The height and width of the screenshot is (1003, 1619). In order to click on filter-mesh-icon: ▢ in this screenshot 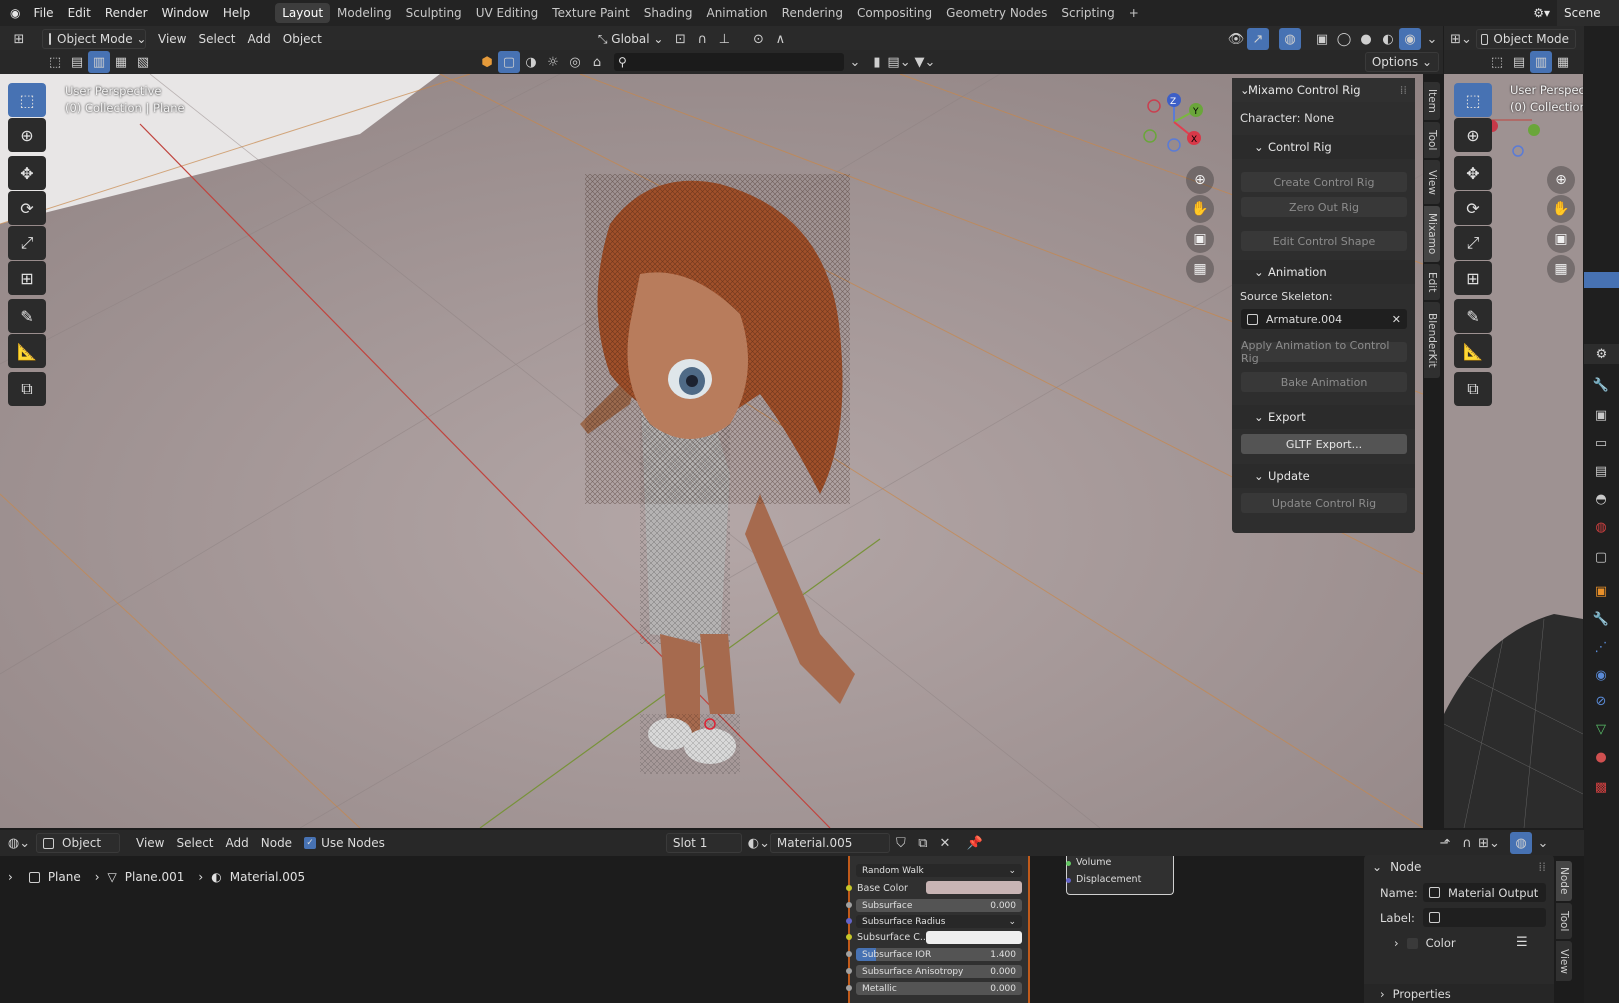, I will do `click(509, 62)`.